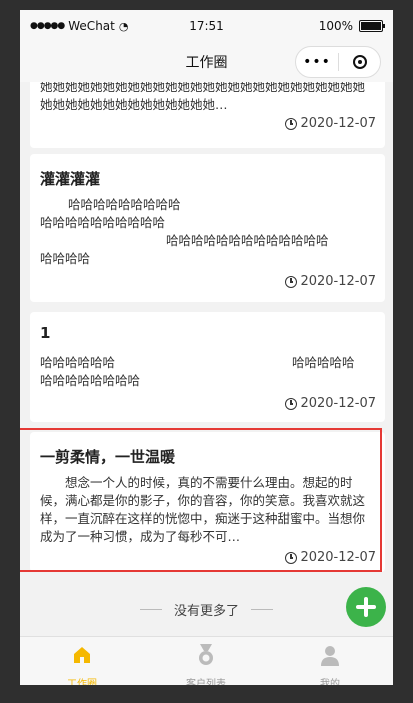 The height and width of the screenshot is (703, 413). What do you see at coordinates (65, 258) in the screenshot?
I see `post-body-line: 哈哈哈哈` at bounding box center [65, 258].